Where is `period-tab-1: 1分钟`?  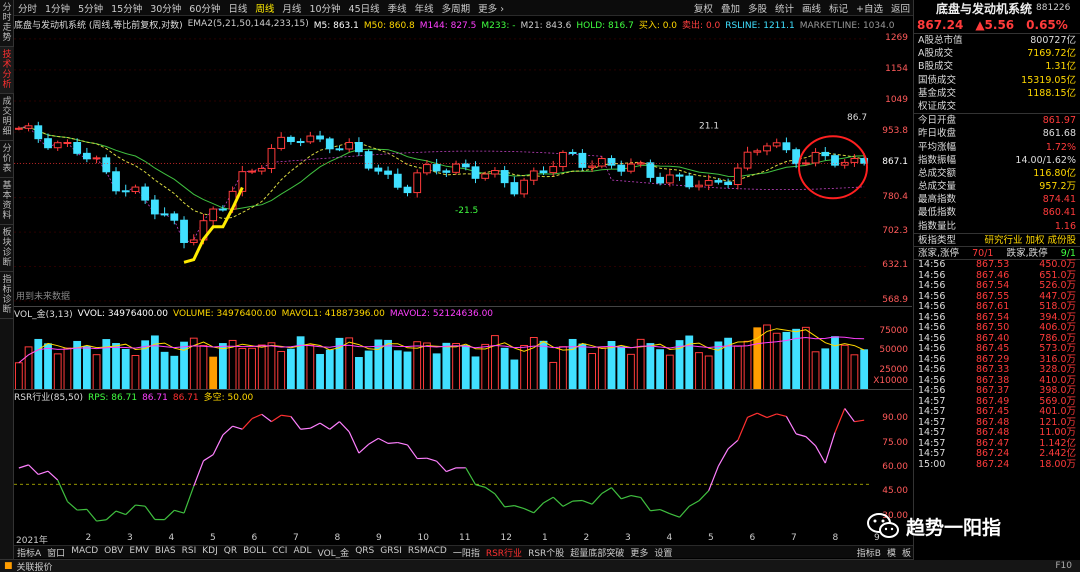
period-tab-1: 1分钟 is located at coordinates (57, 8).